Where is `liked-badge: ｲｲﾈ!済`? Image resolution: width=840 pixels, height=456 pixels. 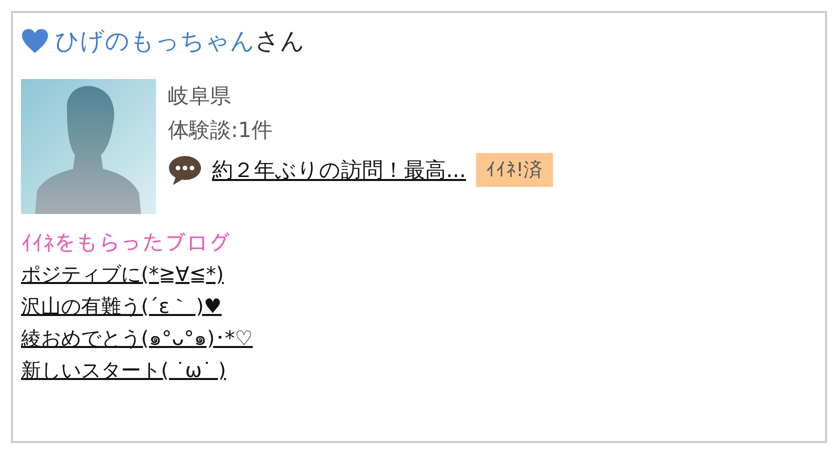
liked-badge: ｲｲﾈ!済 is located at coordinates (514, 170).